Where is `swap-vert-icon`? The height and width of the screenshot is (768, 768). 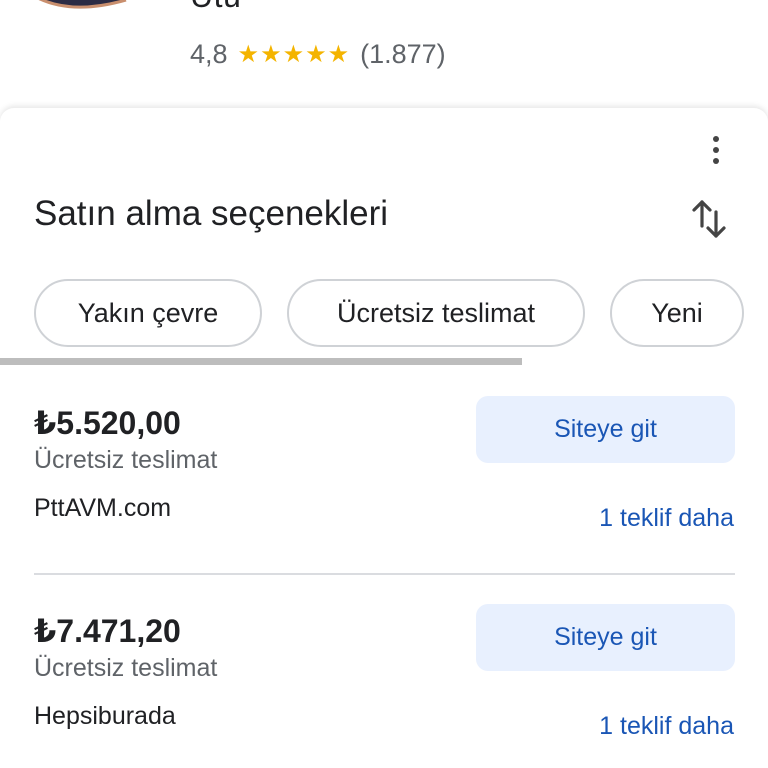 swap-vert-icon is located at coordinates (710, 220).